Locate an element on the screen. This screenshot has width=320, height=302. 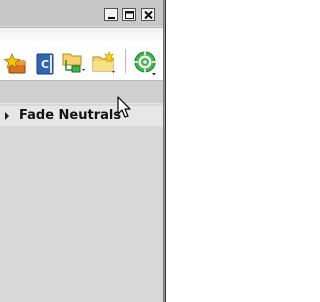
tree-group-row: Fade Neutrals is located at coordinates (81, 116).